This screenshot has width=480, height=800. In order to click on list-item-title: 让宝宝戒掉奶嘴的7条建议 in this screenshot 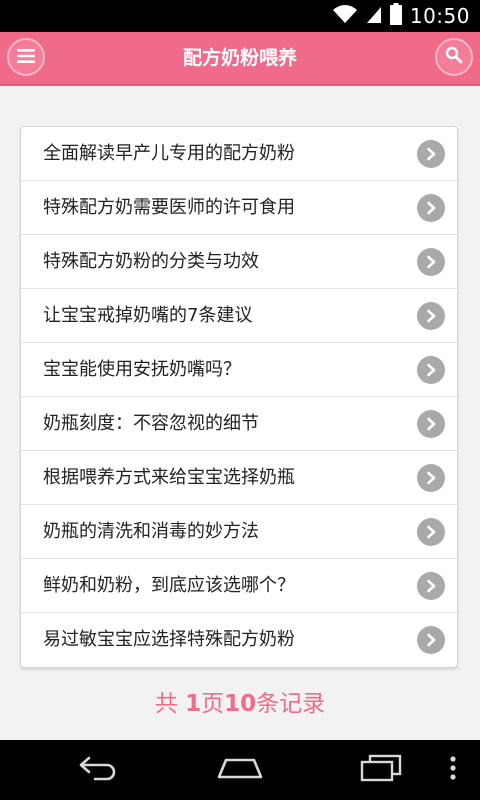, I will do `click(148, 315)`.